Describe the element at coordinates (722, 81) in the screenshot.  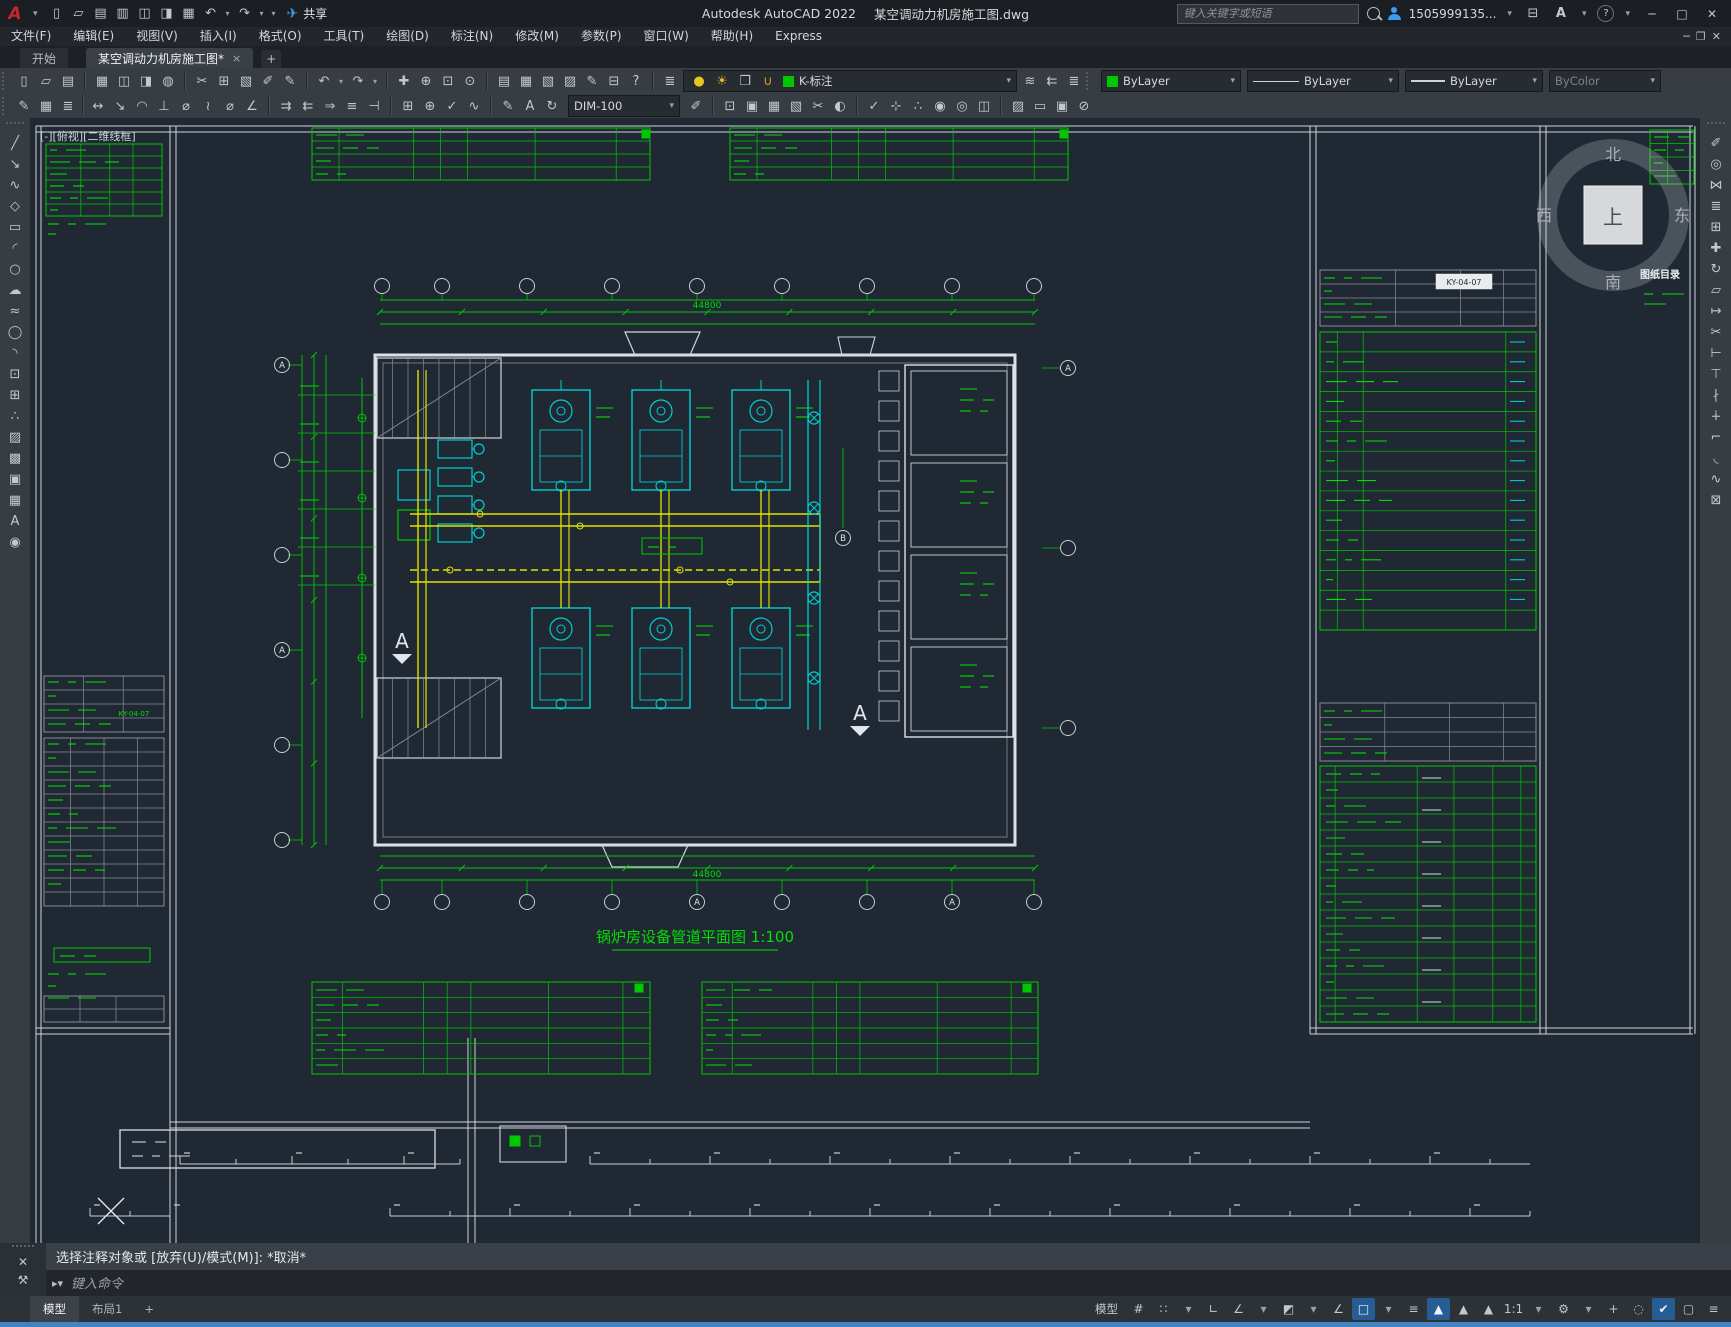
I see `layer-thaw-icon: ☀` at that location.